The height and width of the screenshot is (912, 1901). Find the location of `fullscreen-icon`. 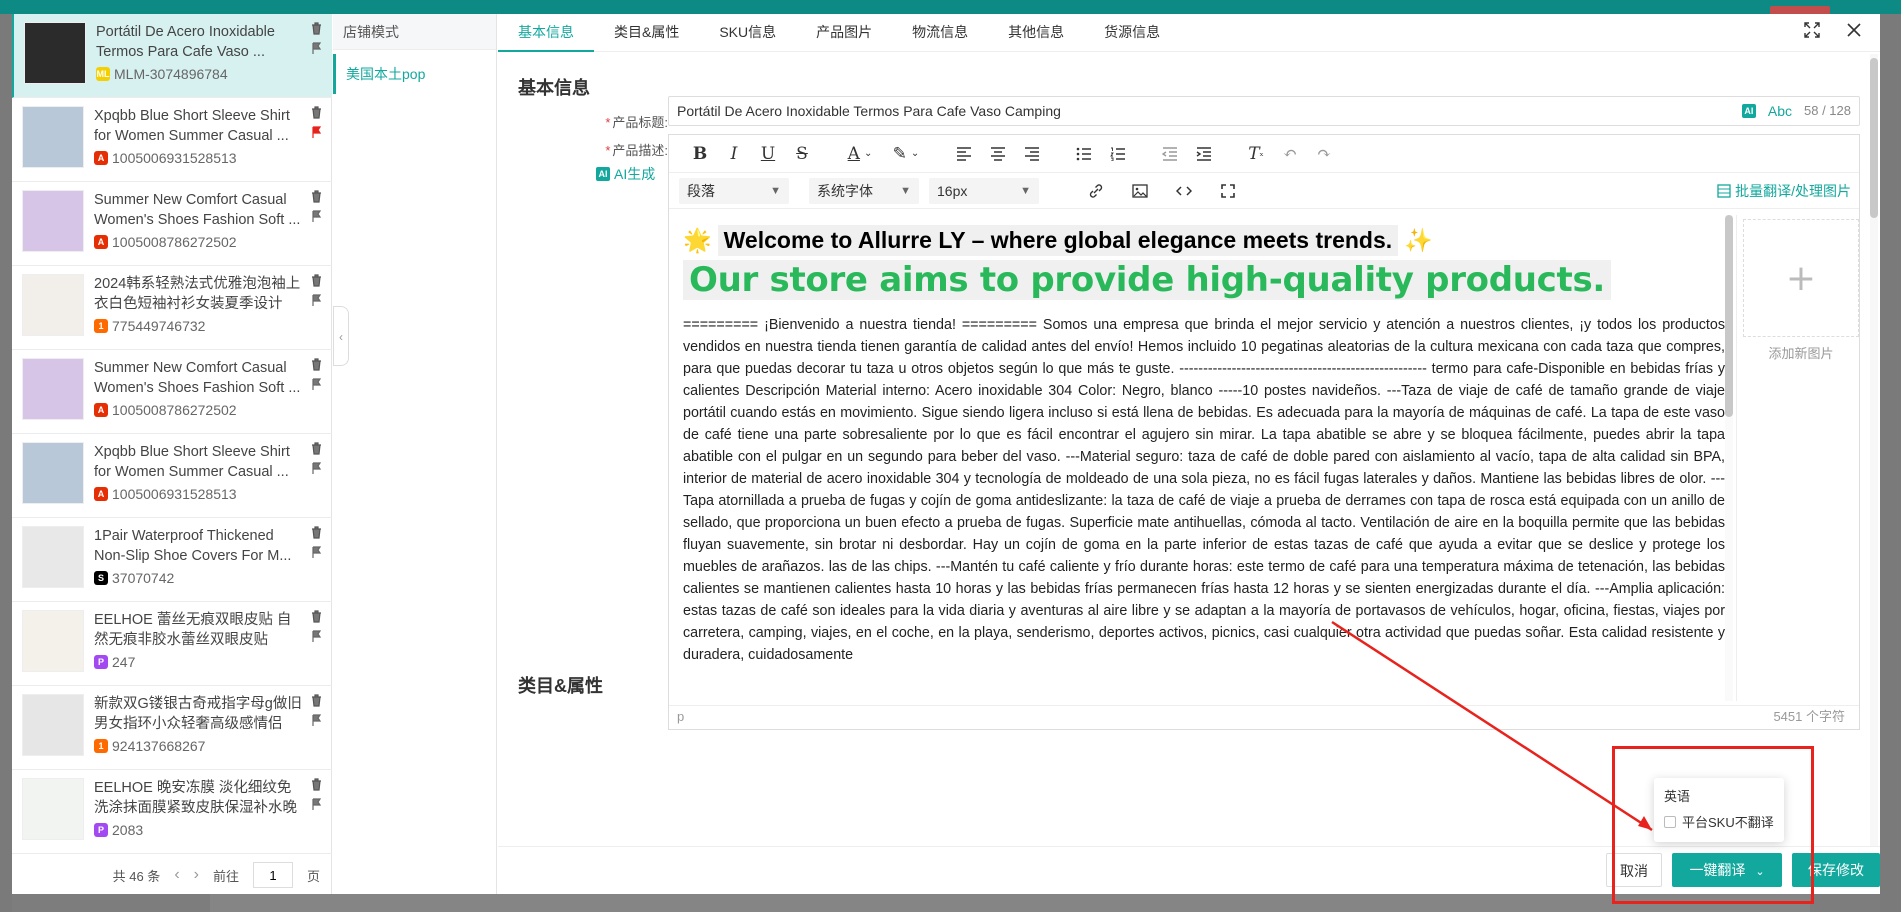

fullscreen-icon is located at coordinates (1812, 30).